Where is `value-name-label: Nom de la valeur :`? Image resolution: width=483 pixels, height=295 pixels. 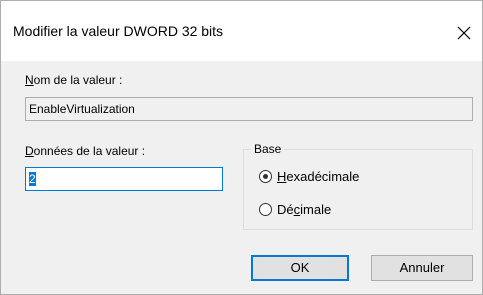 value-name-label: Nom de la valeur : is located at coordinates (73, 80).